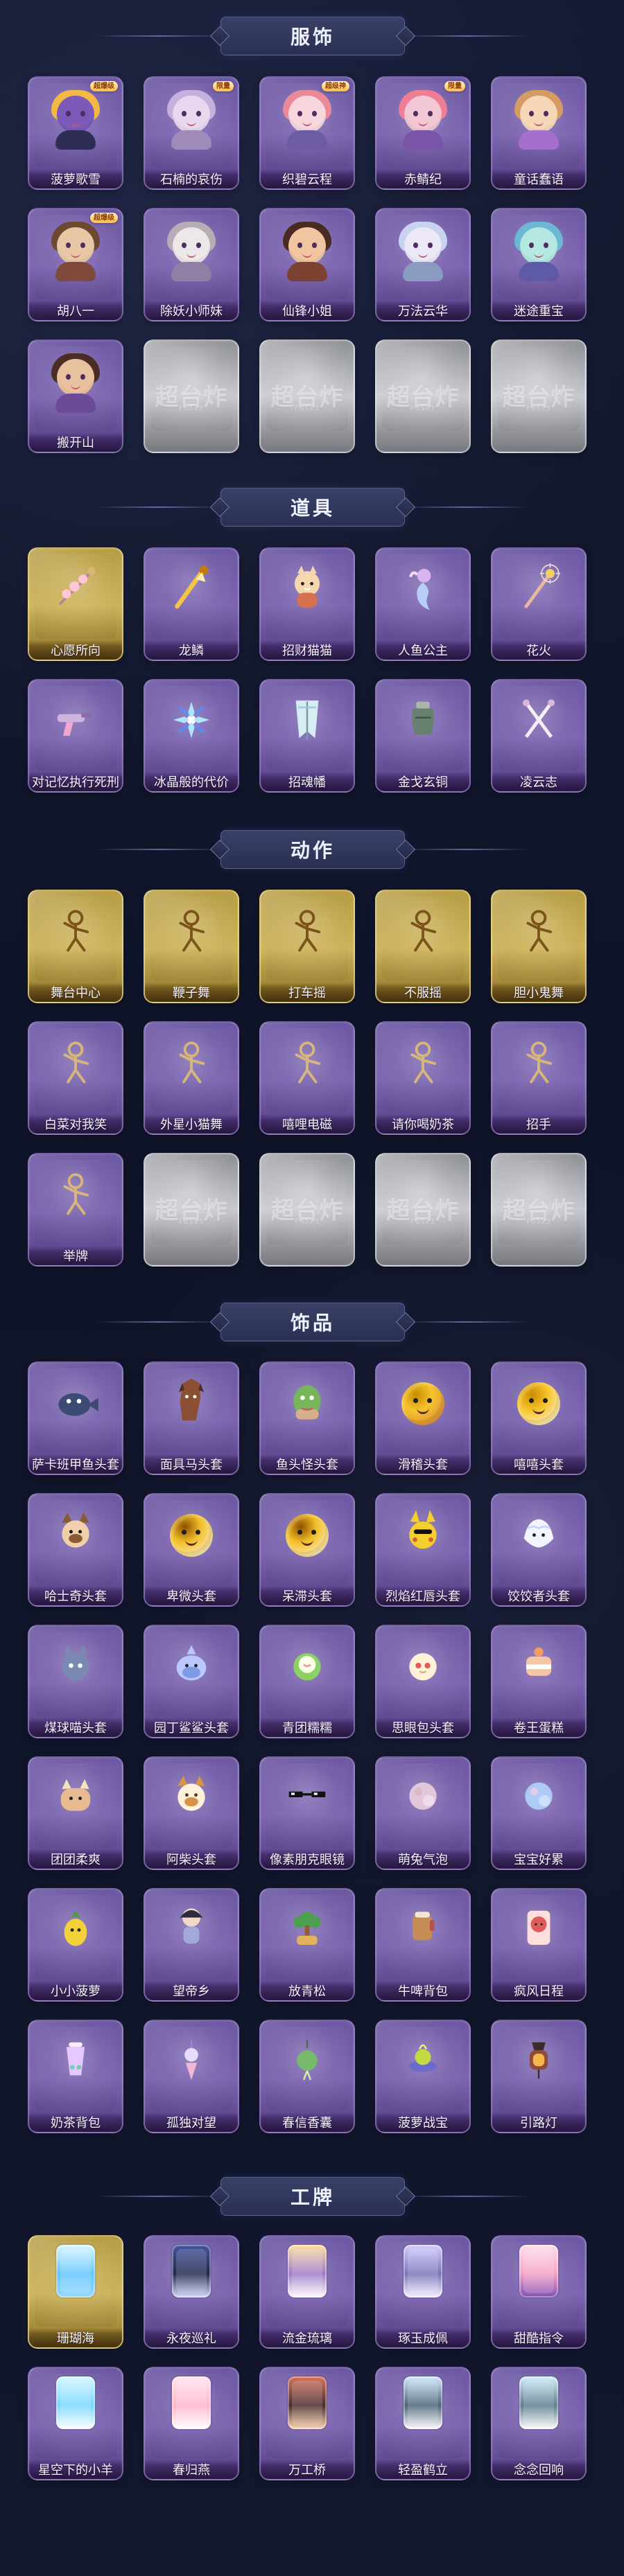  I want to click on accessories-card-18: 像素朋克眼镜, so click(307, 1813).